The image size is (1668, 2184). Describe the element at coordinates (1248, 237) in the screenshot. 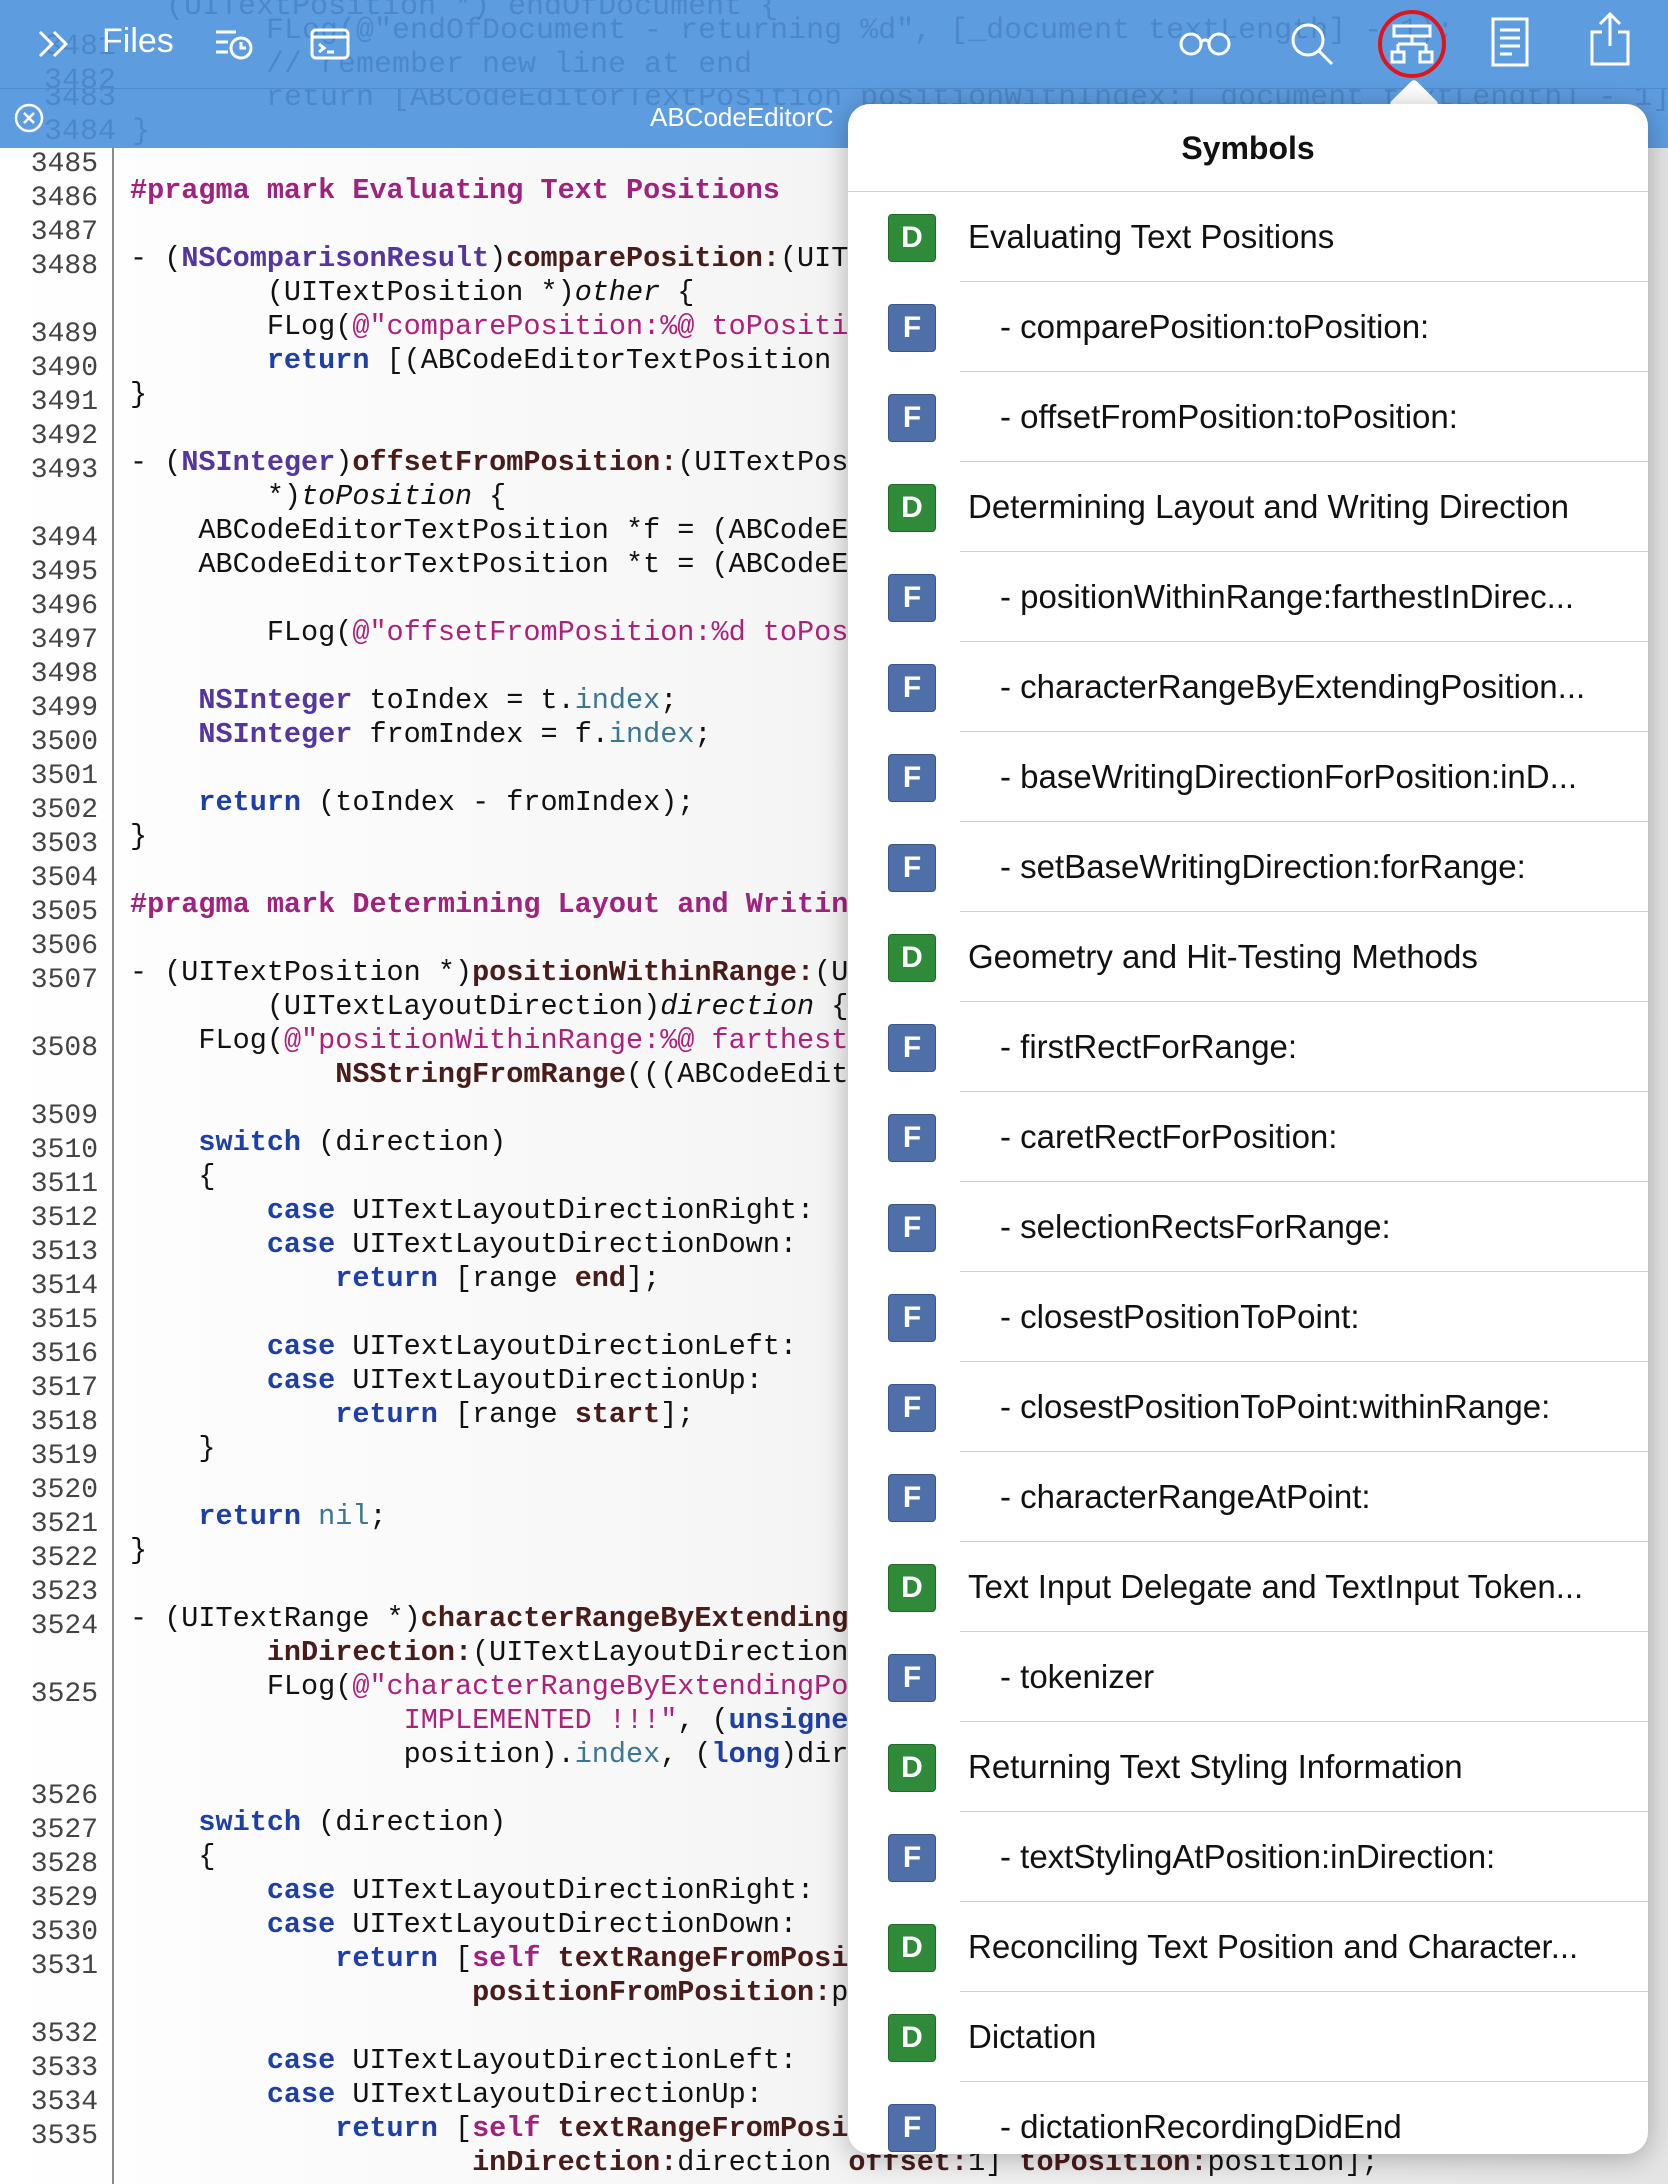

I see `symbol-row: D Evaluating Text Positions` at that location.